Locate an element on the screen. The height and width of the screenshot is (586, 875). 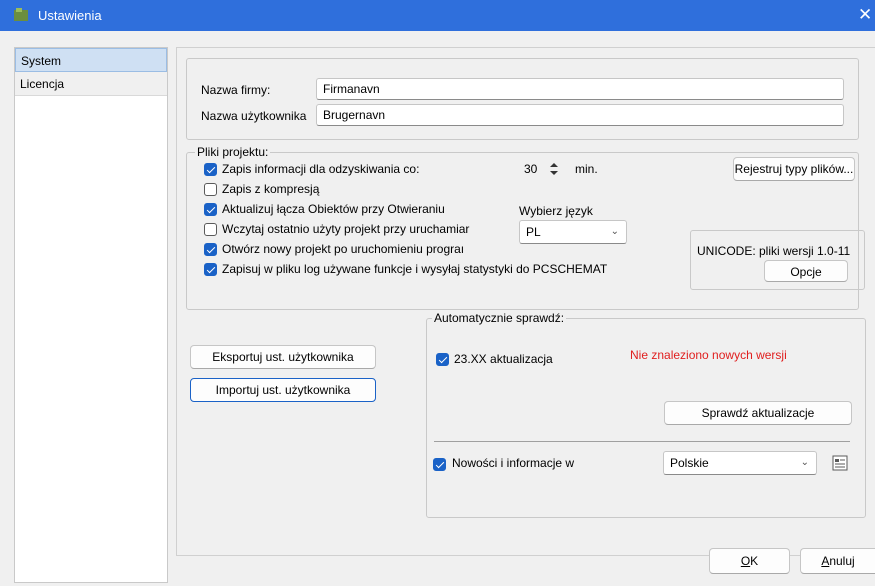
cancel-button: Anuluj is located at coordinates (837, 561).